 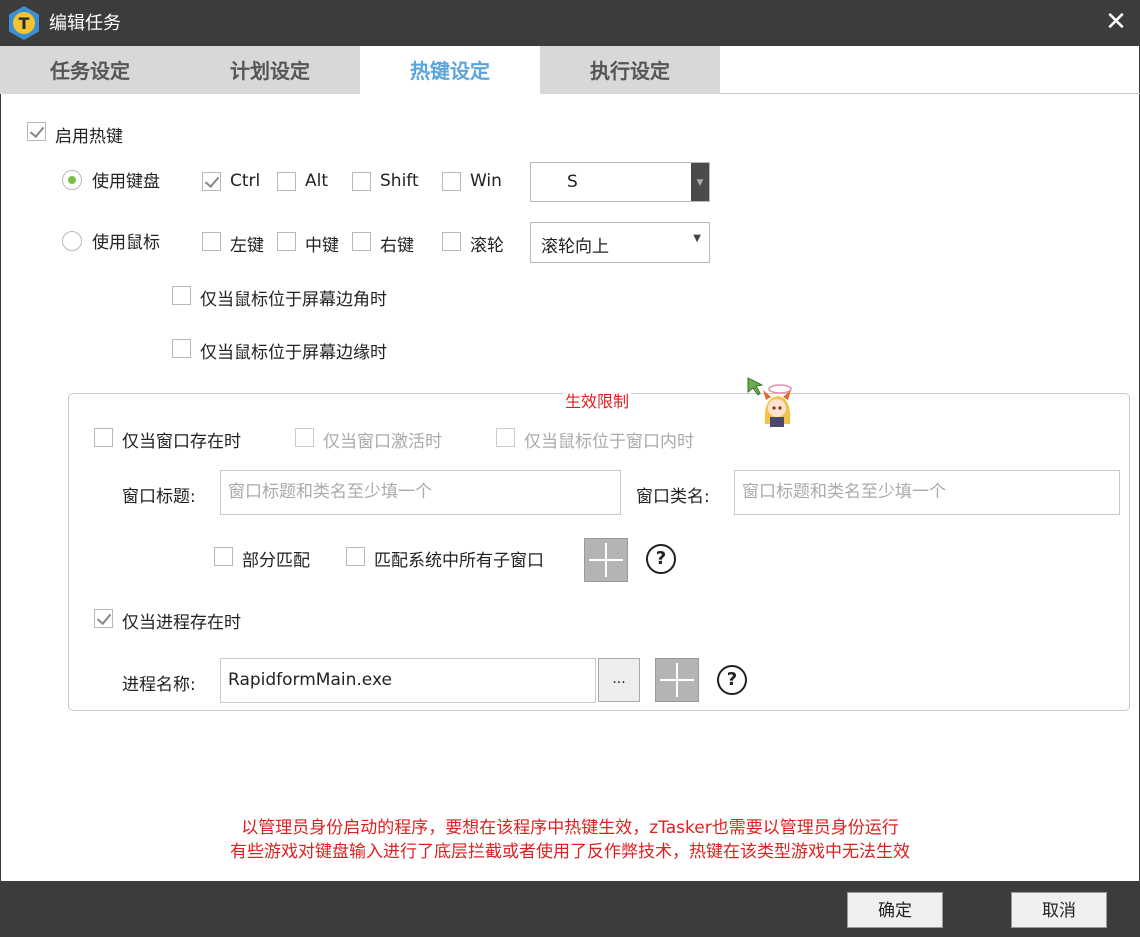 I want to click on close-icon: ✕, so click(x=1116, y=22).